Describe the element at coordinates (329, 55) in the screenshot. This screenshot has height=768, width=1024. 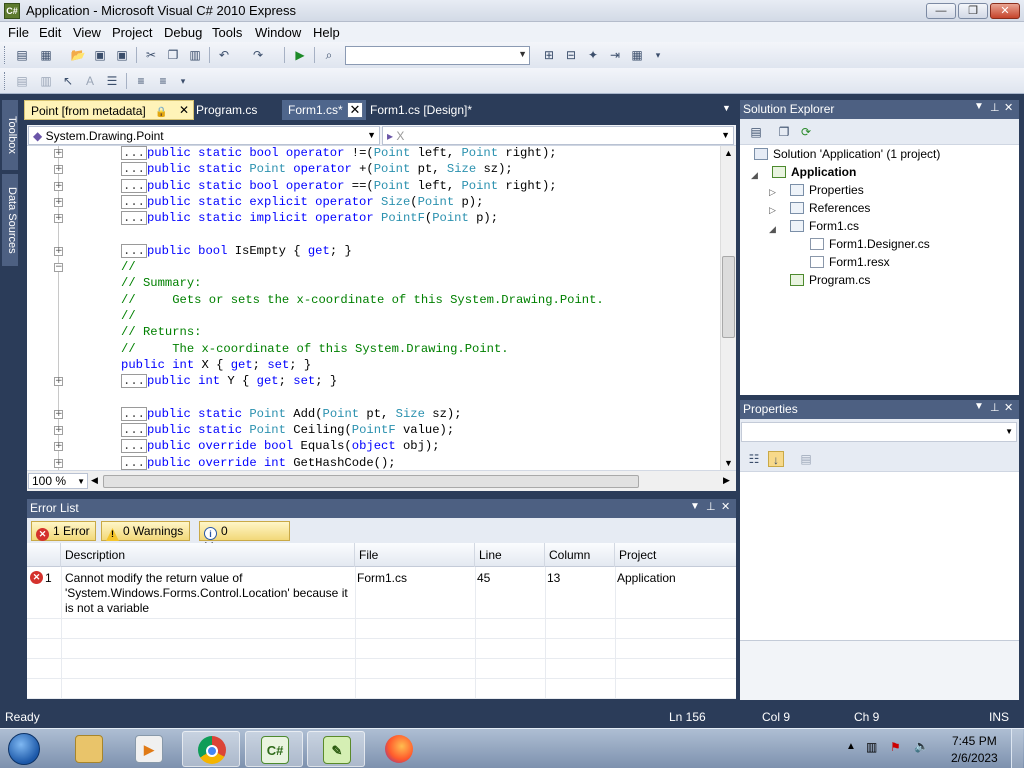
I see `find-in-files-icon: ⌕` at that location.